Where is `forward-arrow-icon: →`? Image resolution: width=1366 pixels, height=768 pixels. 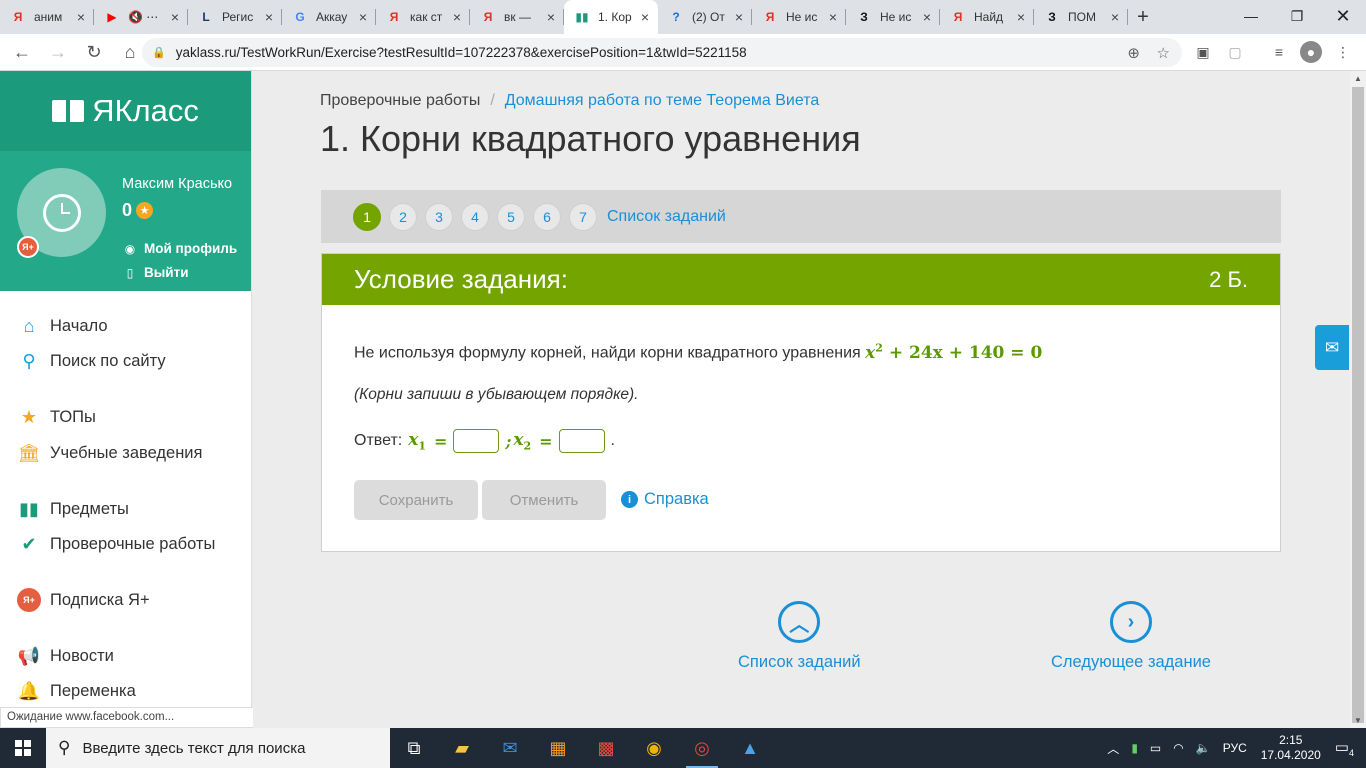
forward-arrow-icon: → is located at coordinates (58, 52).